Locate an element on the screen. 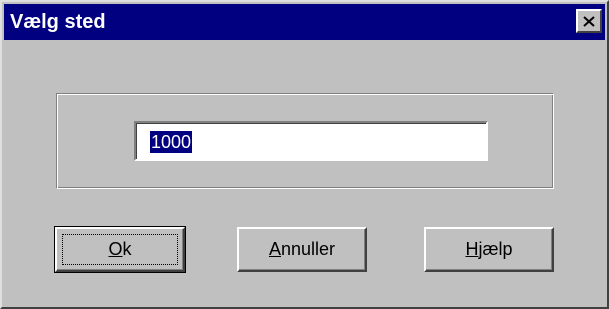 This screenshot has width=609, height=309. close-icon is located at coordinates (589, 21).